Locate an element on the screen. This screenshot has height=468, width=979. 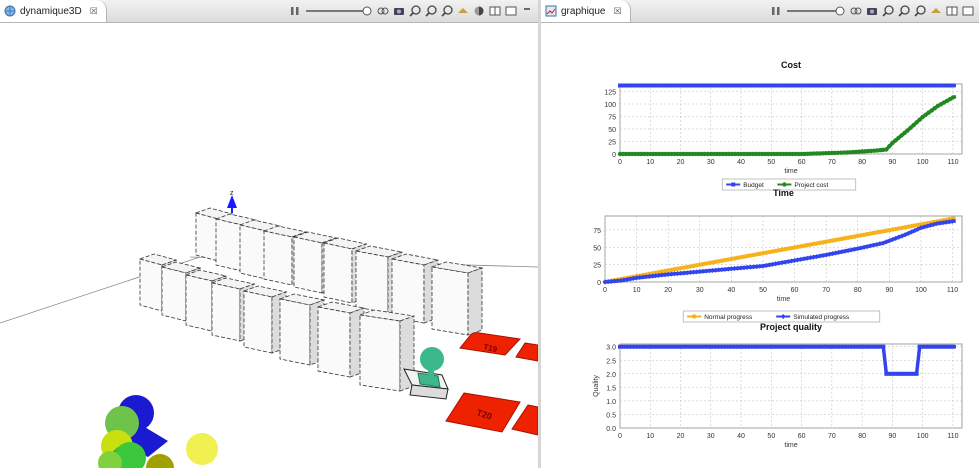
view-tab-bar: dynamique3D ☒ is located at coordinates (269, 11).